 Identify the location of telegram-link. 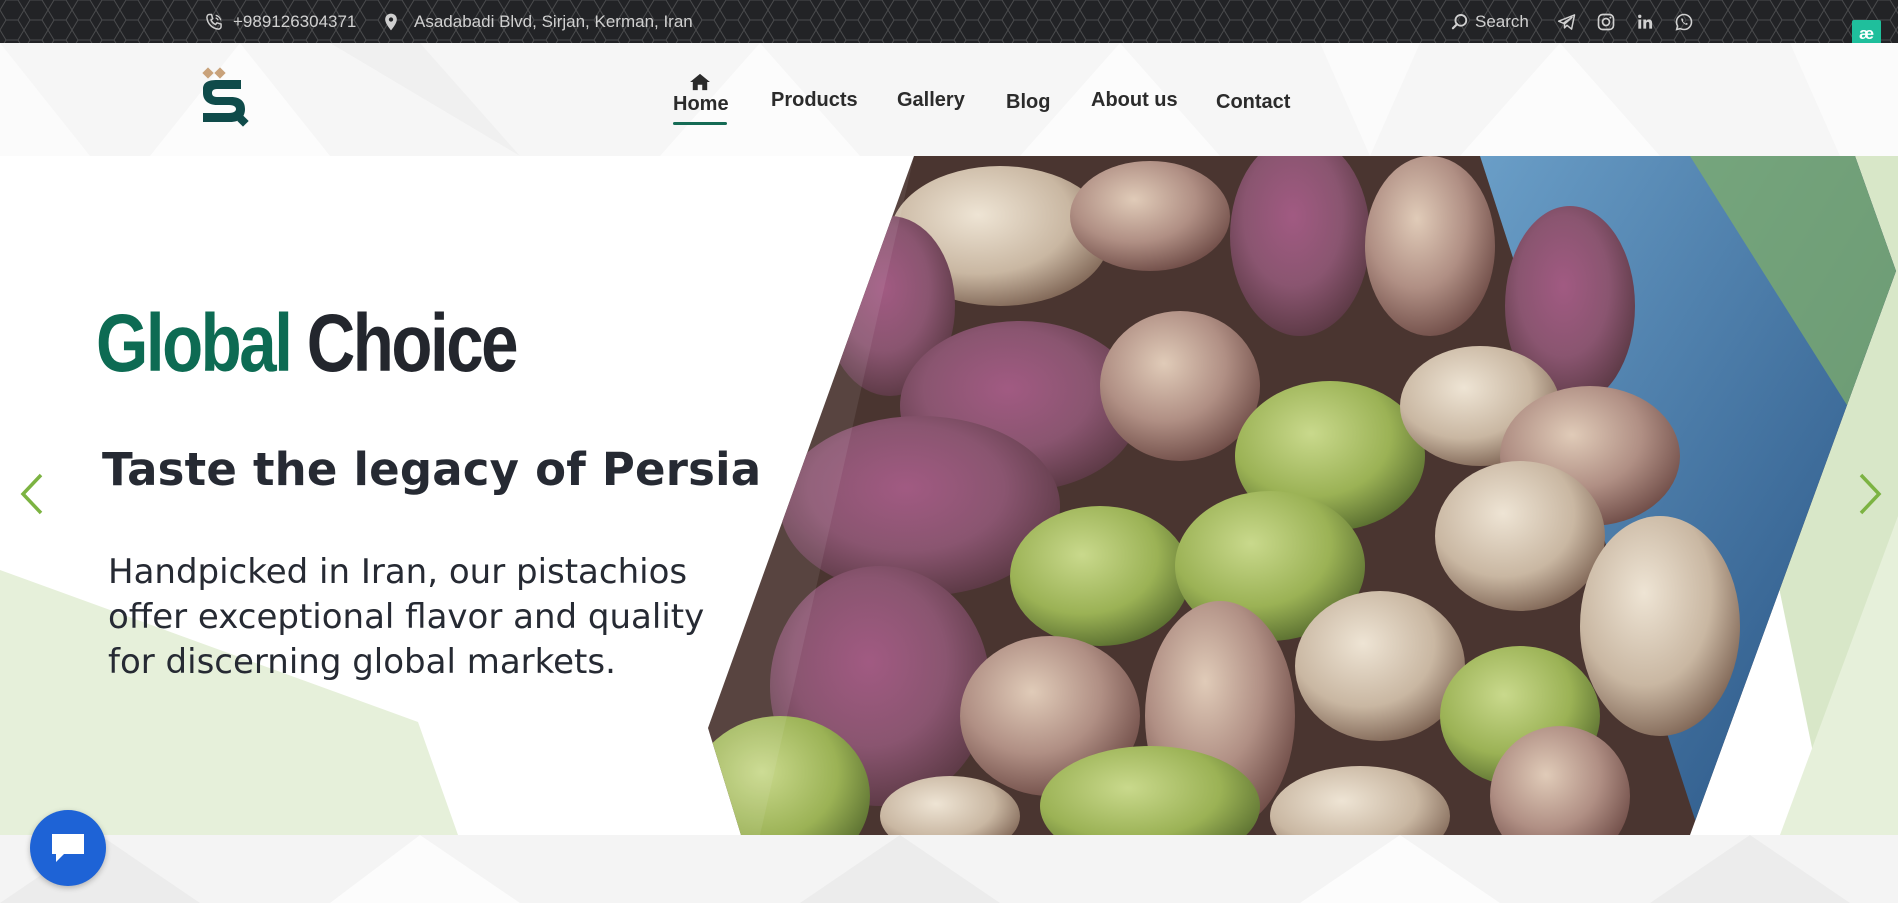
(1567, 21).